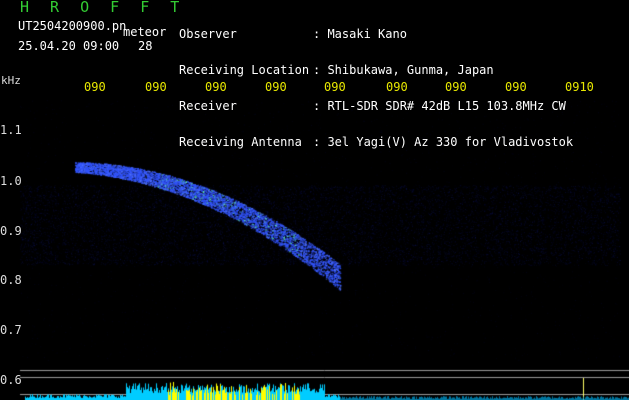  I want to click on freq-tick: 0.9, so click(11, 231).